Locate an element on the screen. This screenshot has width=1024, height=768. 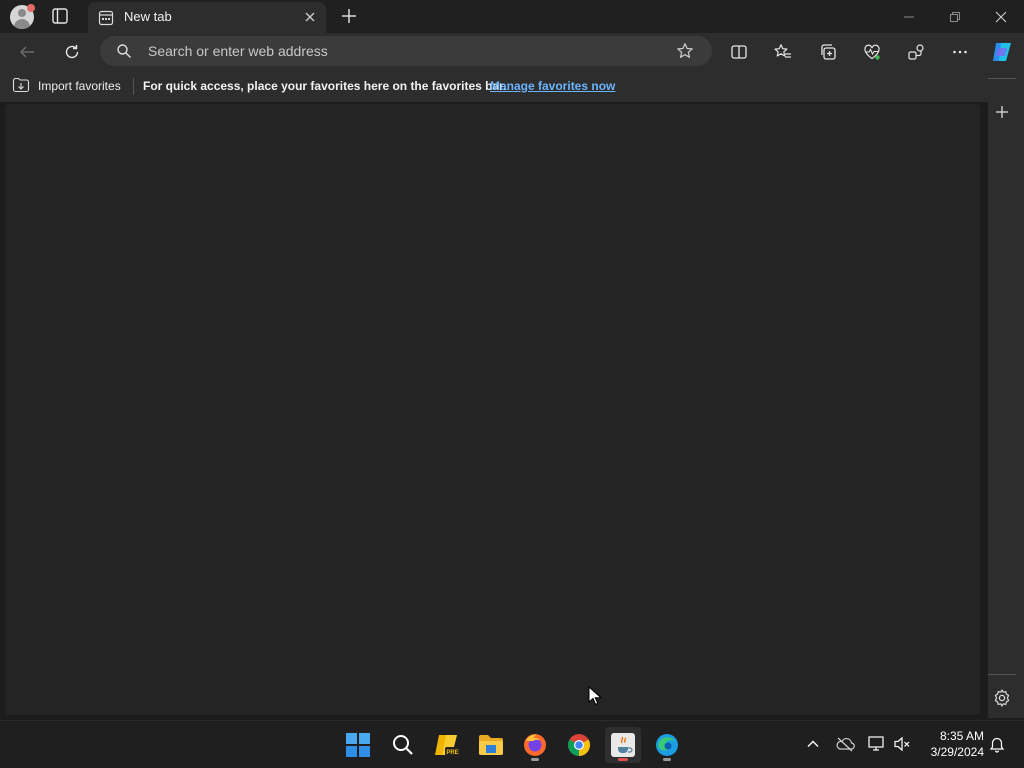
tab-actions-icon is located at coordinates (60, 16).